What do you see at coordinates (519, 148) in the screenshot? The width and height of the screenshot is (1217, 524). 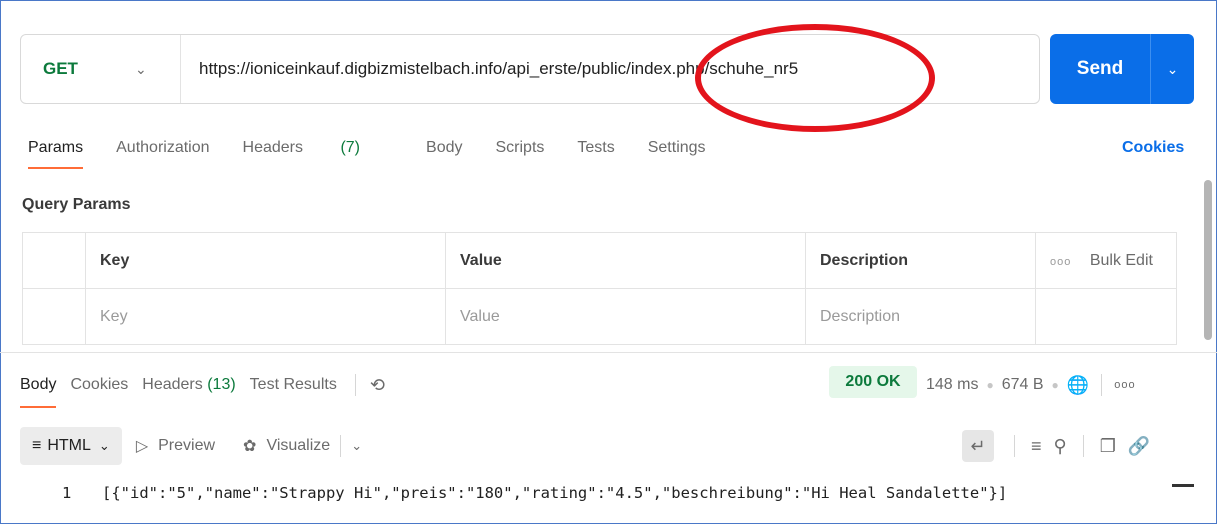 I see `tab-scripts: Scripts` at bounding box center [519, 148].